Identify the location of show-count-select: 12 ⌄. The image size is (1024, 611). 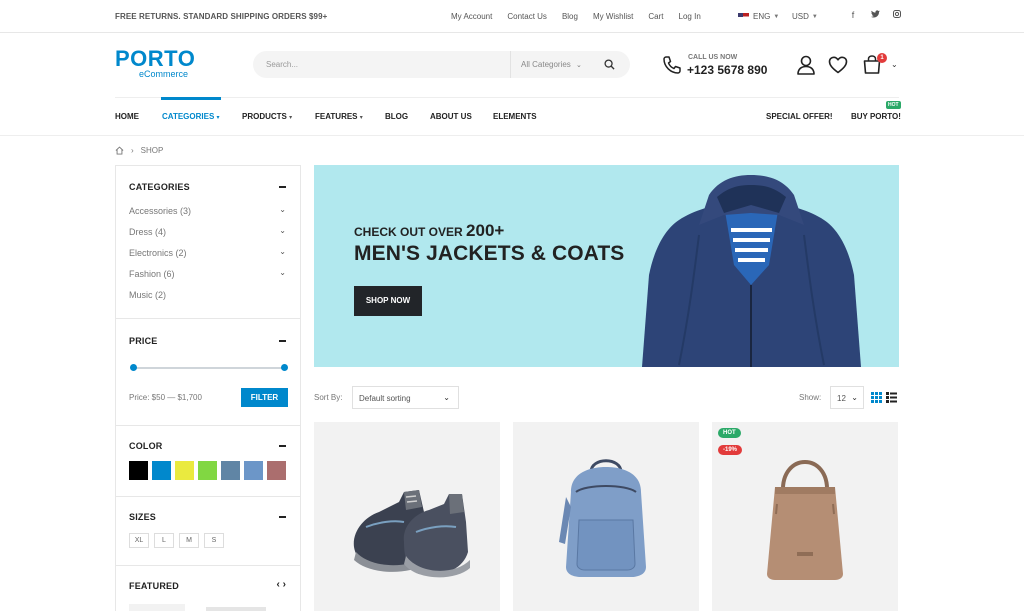
(847, 397).